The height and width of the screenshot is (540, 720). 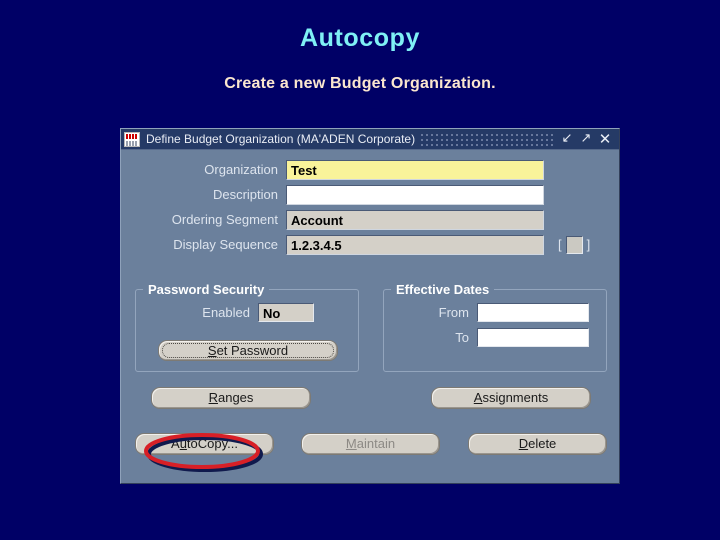 I want to click on assignments-button: Assignments, so click(x=511, y=398).